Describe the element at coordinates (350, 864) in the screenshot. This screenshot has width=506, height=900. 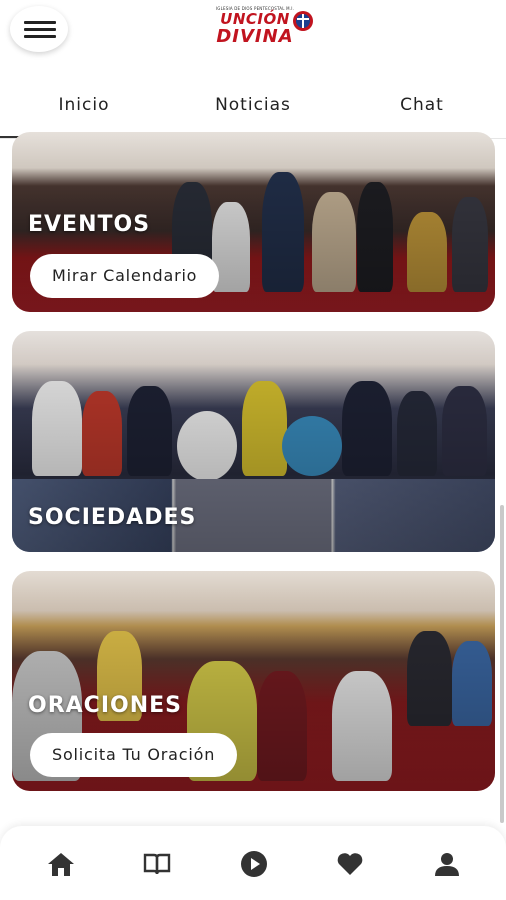
I see `heart-icon` at that location.